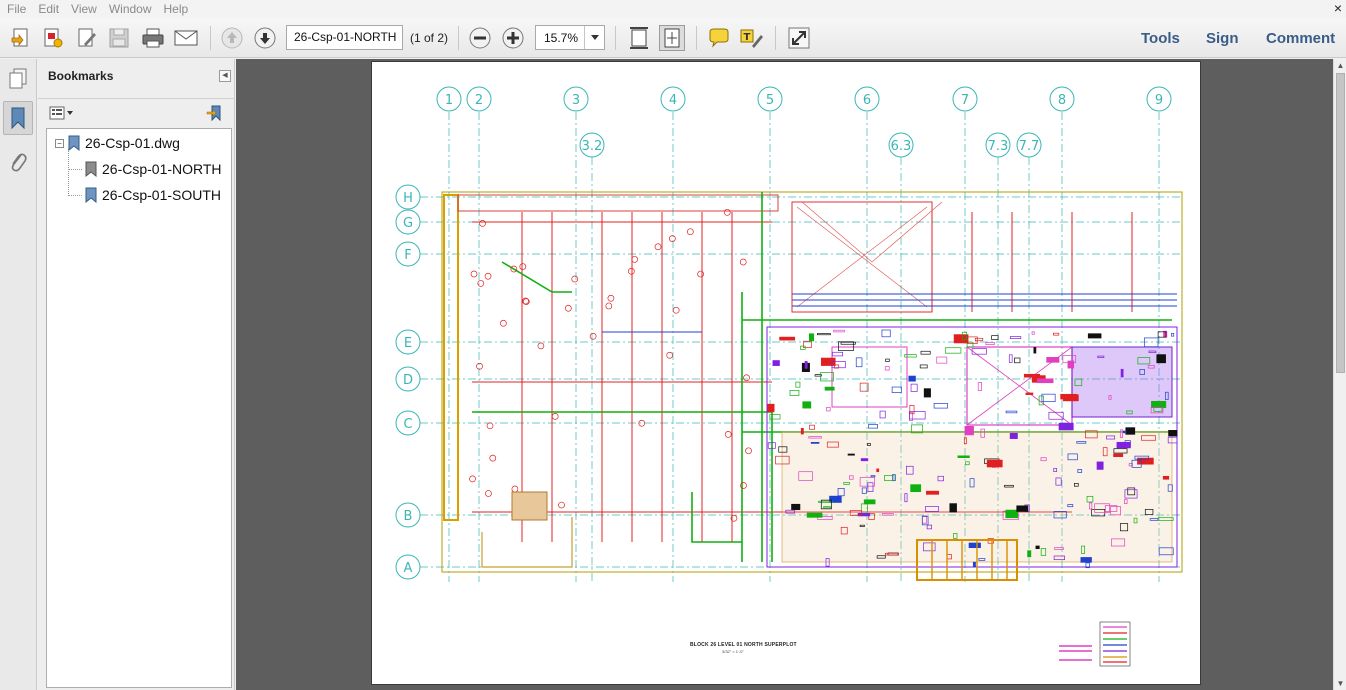  Describe the element at coordinates (53, 38) in the screenshot. I see `combine-files-button` at that location.